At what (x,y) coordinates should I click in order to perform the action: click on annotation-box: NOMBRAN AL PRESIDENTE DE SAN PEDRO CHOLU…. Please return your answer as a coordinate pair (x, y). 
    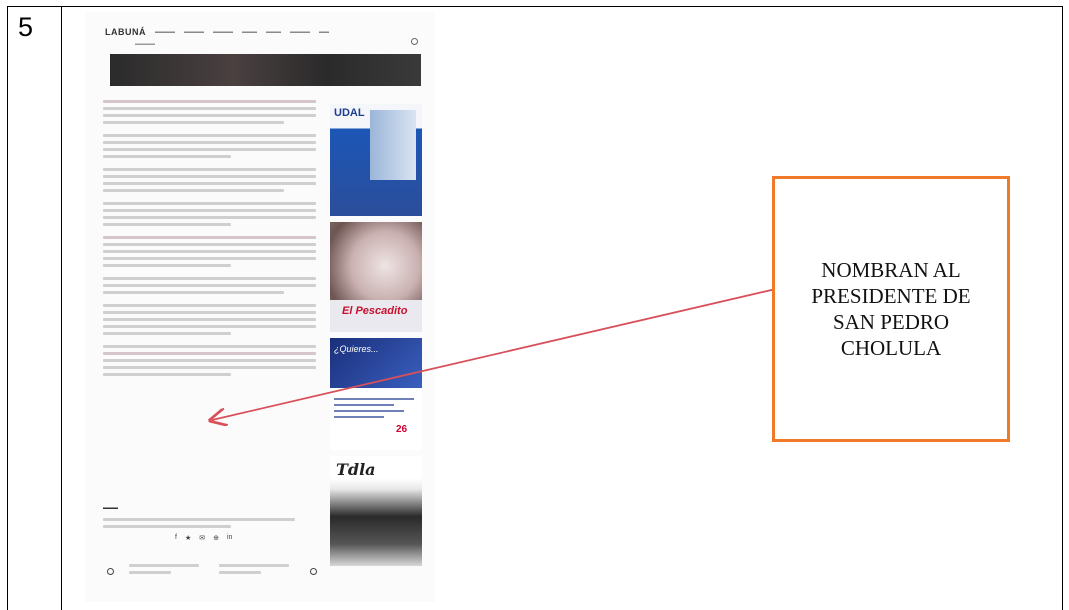
    Looking at the image, I should click on (891, 309).